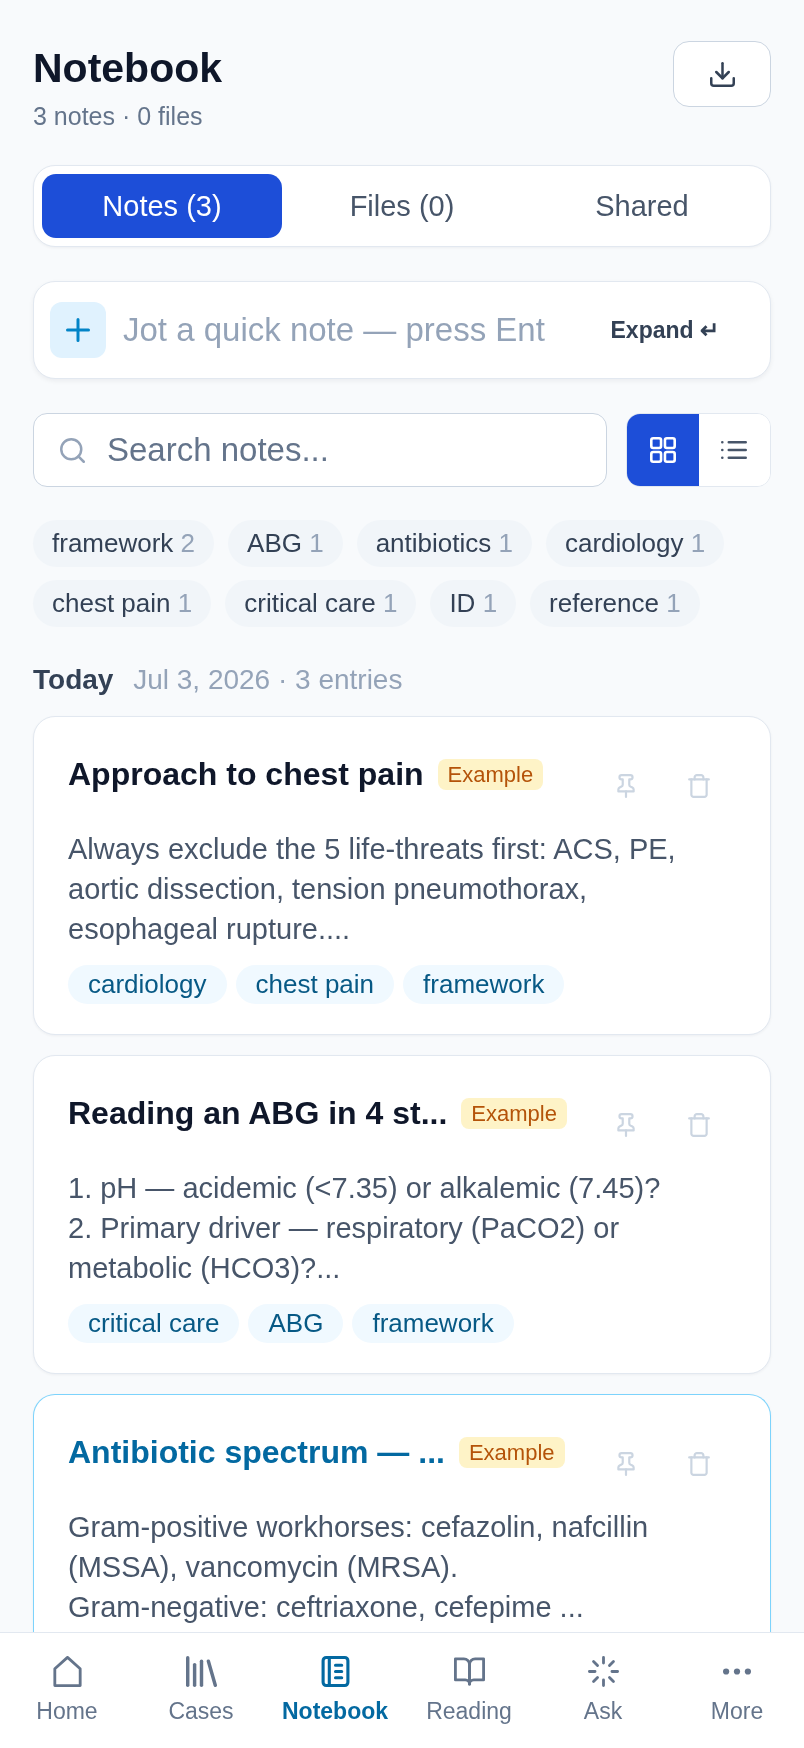 The height and width of the screenshot is (1748, 804). What do you see at coordinates (473, 603) in the screenshot?
I see `tag-filter-chip: ID 1` at bounding box center [473, 603].